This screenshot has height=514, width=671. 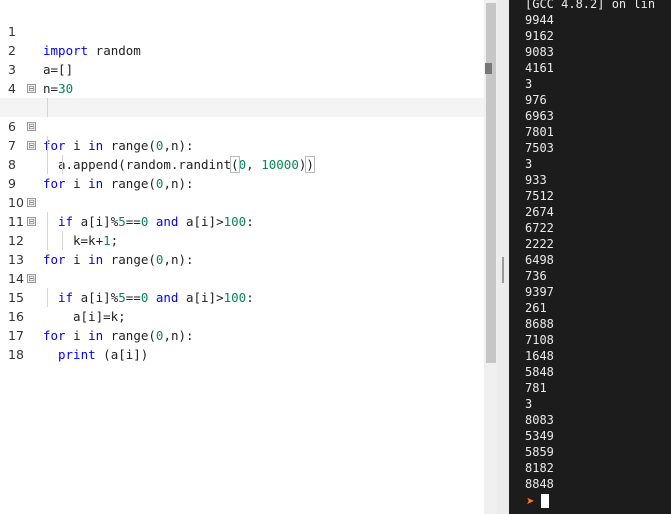 I want to click on splitter-grip-handle, so click(x=503, y=270).